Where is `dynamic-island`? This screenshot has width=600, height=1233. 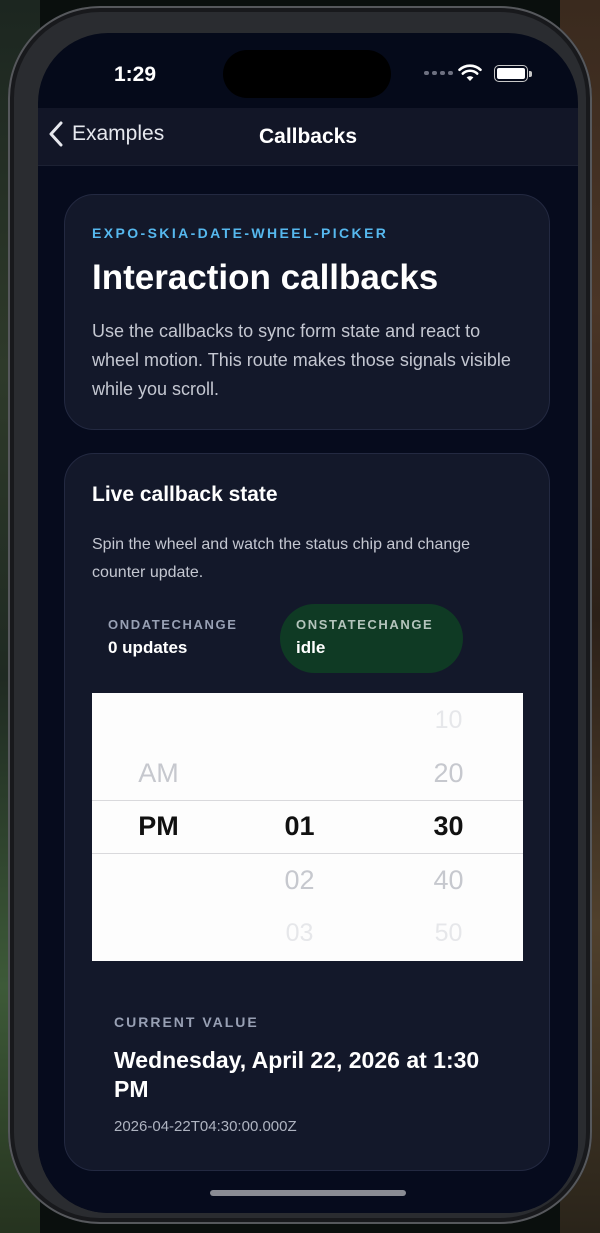 dynamic-island is located at coordinates (307, 74).